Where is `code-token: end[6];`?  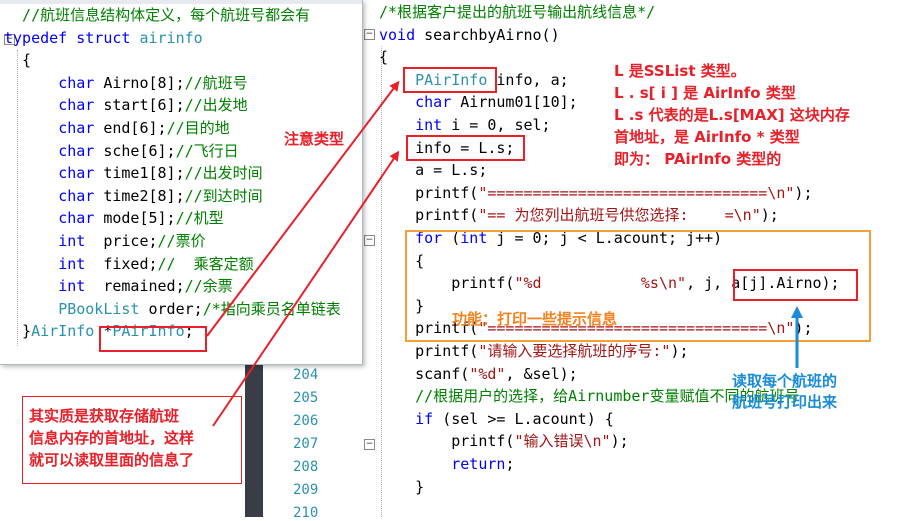
code-token: end[6]; is located at coordinates (130, 128).